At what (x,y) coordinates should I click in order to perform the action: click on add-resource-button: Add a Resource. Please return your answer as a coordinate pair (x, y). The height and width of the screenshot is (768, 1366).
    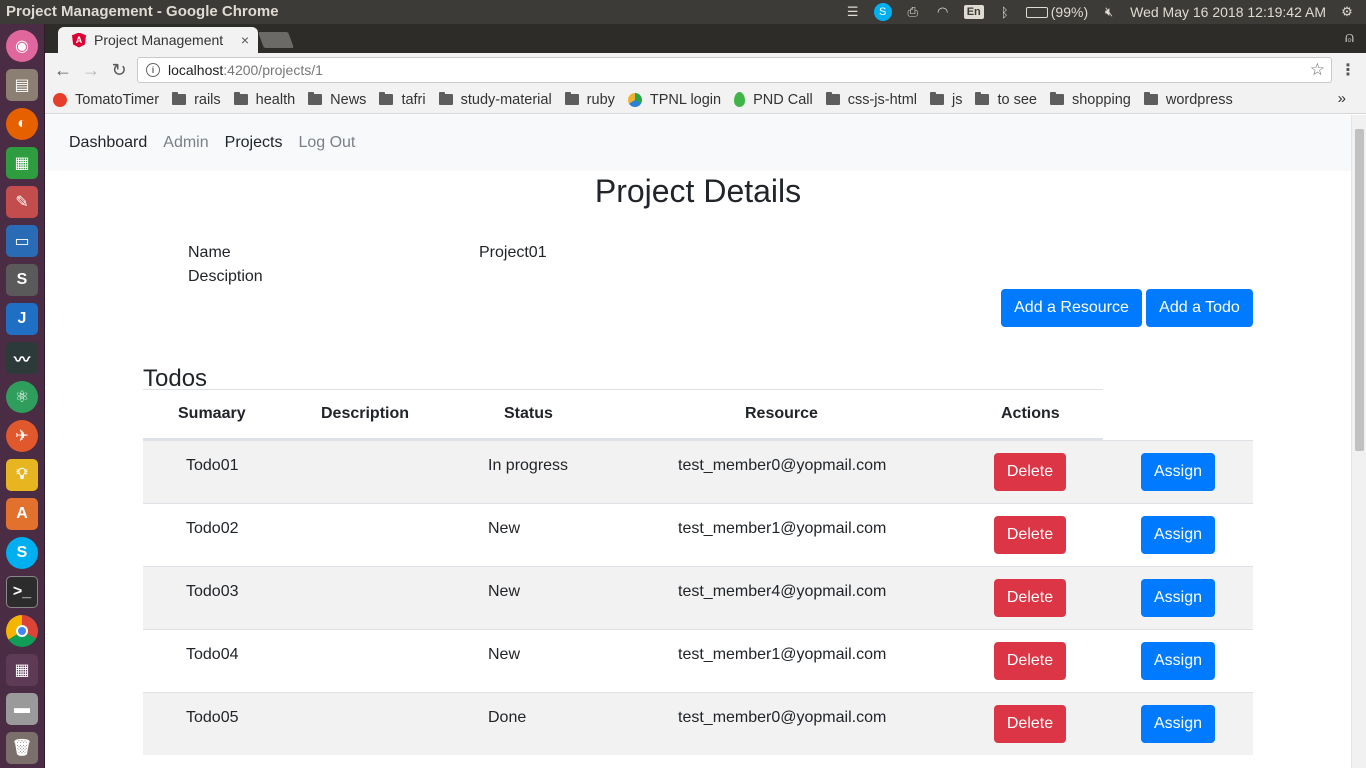
    Looking at the image, I should click on (1071, 308).